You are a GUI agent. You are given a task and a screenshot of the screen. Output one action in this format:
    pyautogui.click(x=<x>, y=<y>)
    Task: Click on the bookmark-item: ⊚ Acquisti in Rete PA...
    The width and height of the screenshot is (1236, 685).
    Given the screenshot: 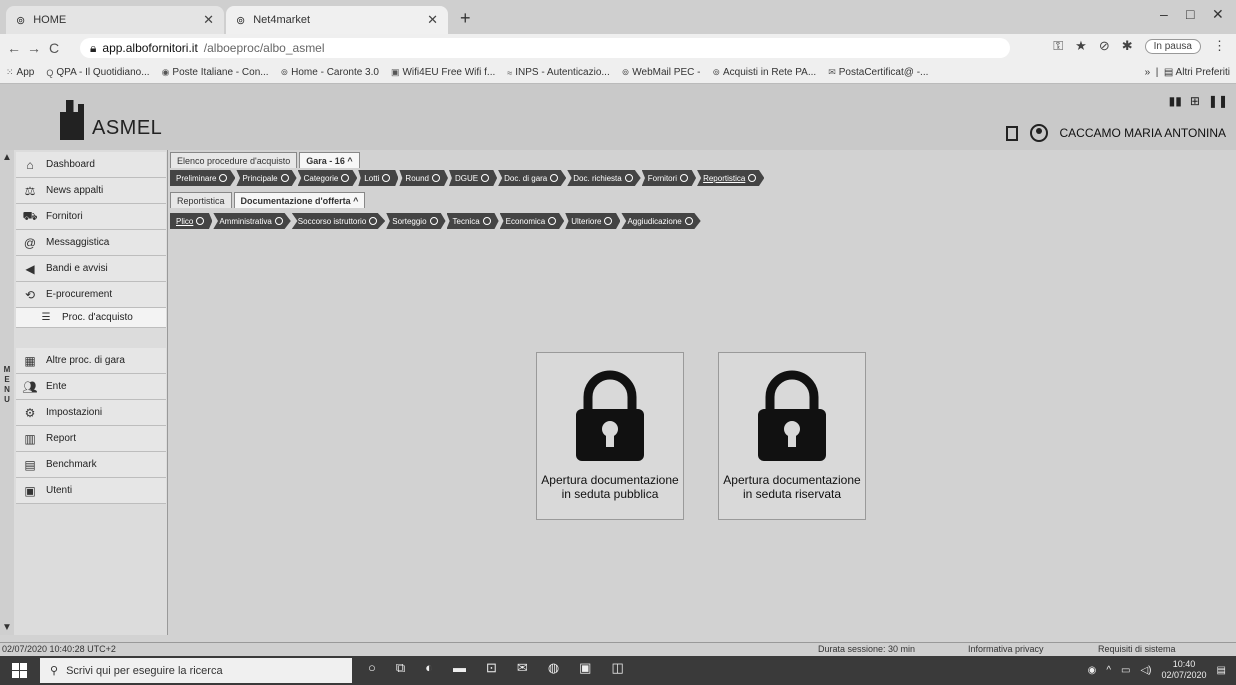 What is the action you would take?
    pyautogui.click(x=764, y=72)
    